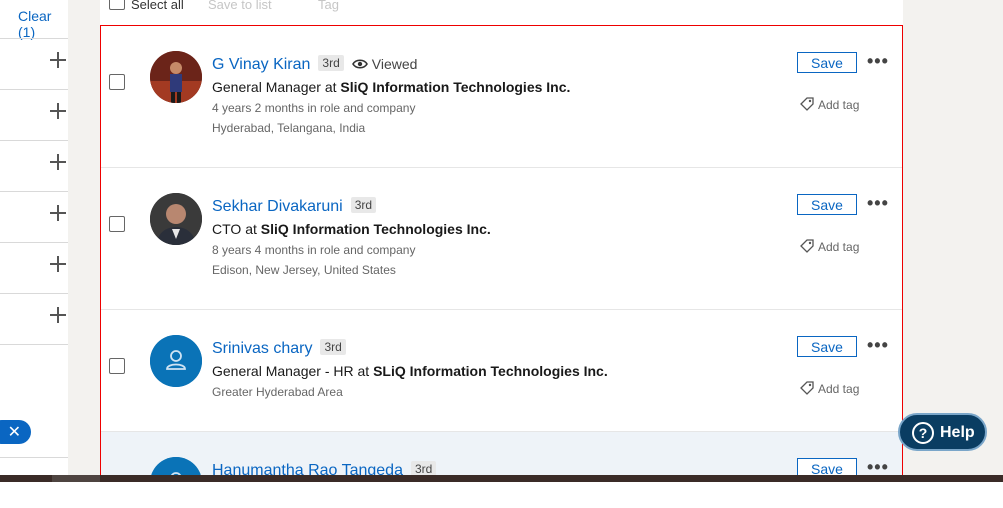  I want to click on os-taskbar, so click(501, 491).